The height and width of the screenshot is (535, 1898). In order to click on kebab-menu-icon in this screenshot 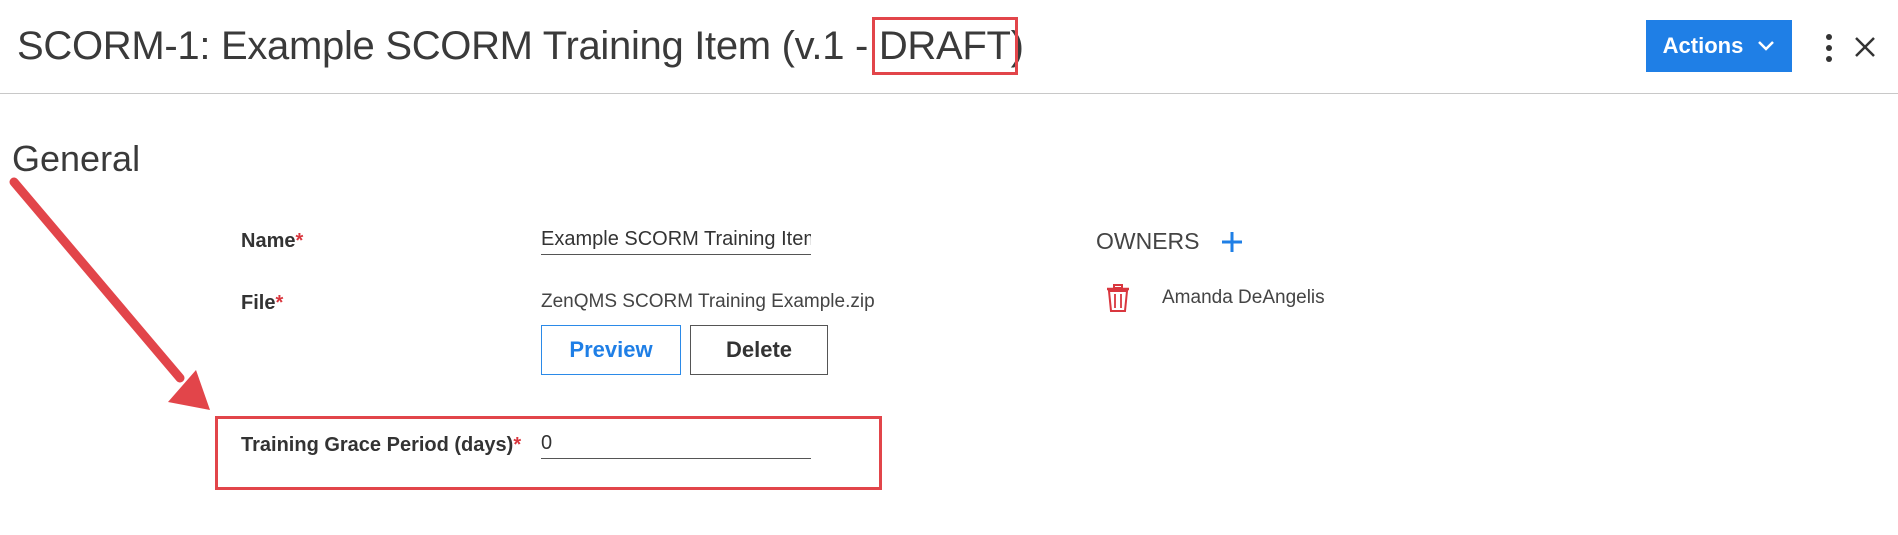, I will do `click(1829, 48)`.